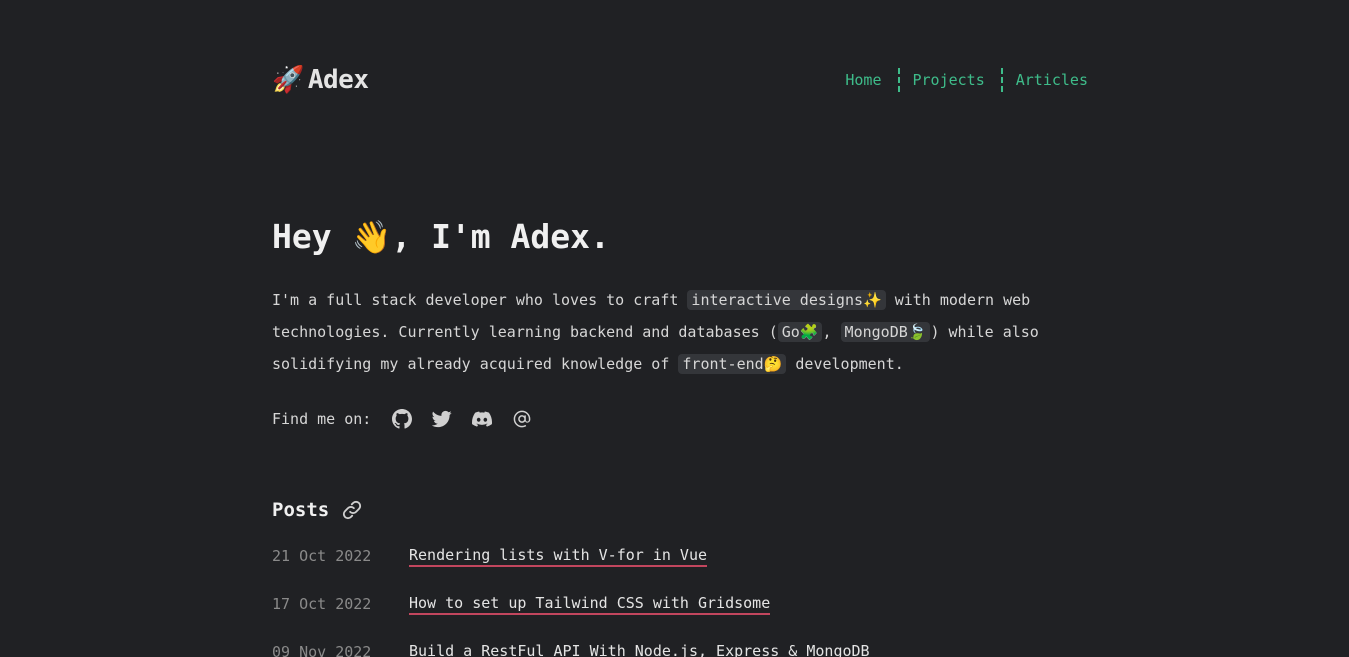  Describe the element at coordinates (800, 332) in the screenshot. I see `chip-go: Go🧩` at that location.